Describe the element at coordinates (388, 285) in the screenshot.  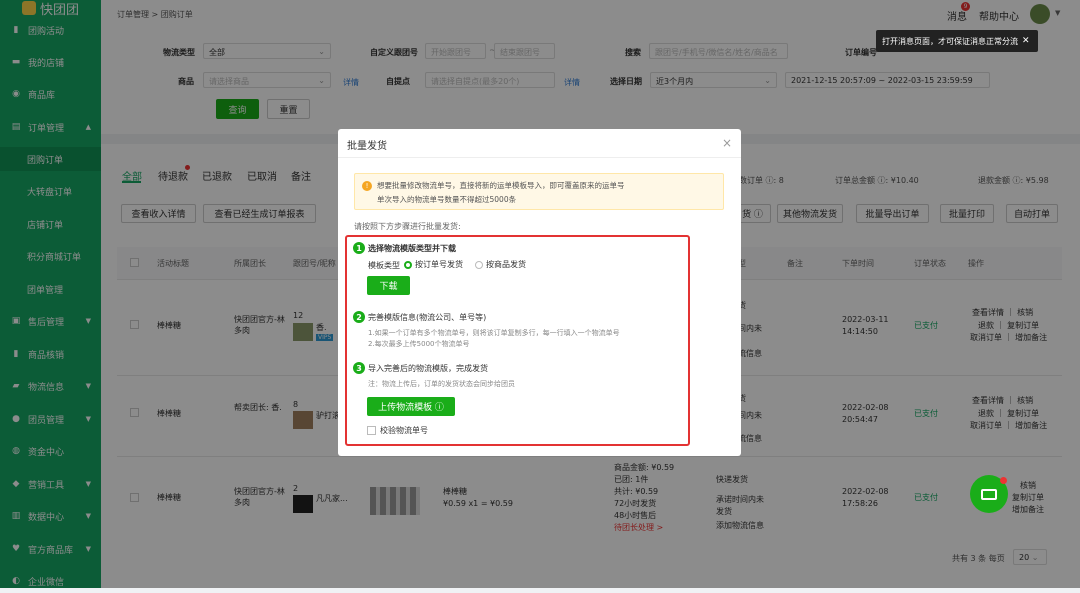
I see `download-button: 下载` at that location.